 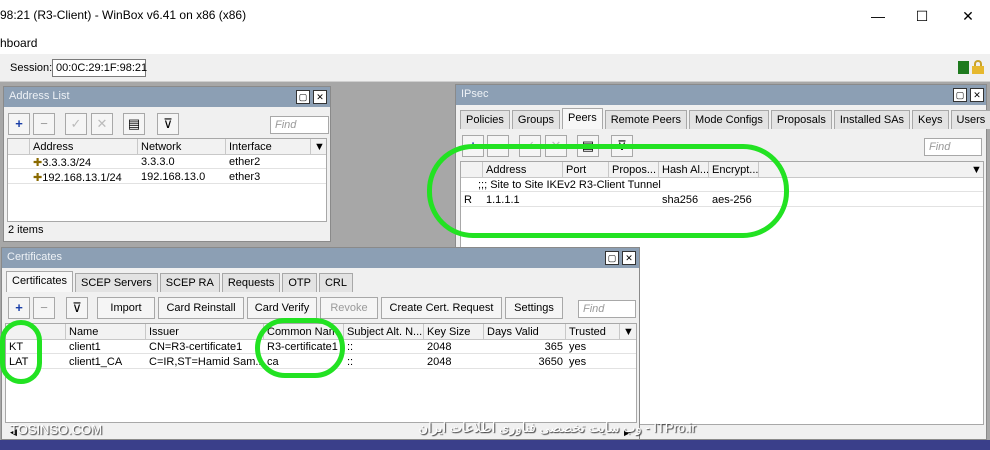 I want to click on tab-crl: CRL, so click(x=335, y=282).